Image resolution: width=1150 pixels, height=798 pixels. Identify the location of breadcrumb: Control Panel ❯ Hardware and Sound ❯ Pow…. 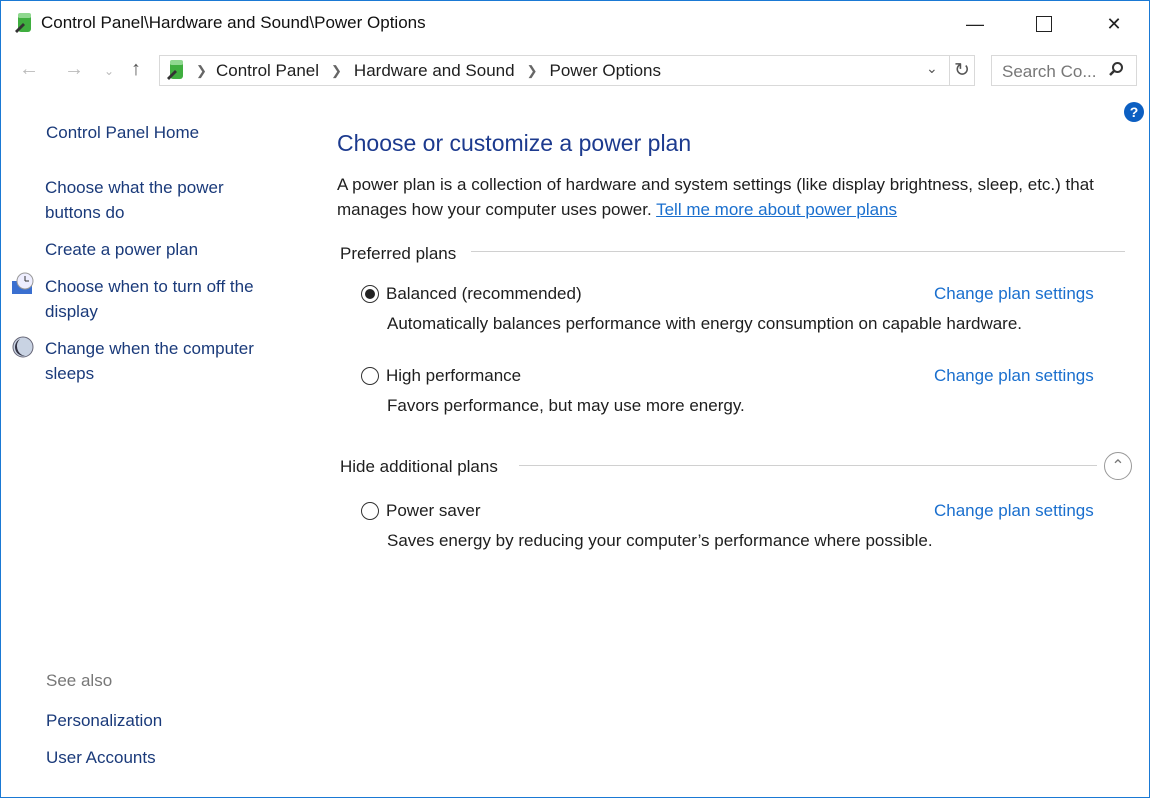
(444, 71).